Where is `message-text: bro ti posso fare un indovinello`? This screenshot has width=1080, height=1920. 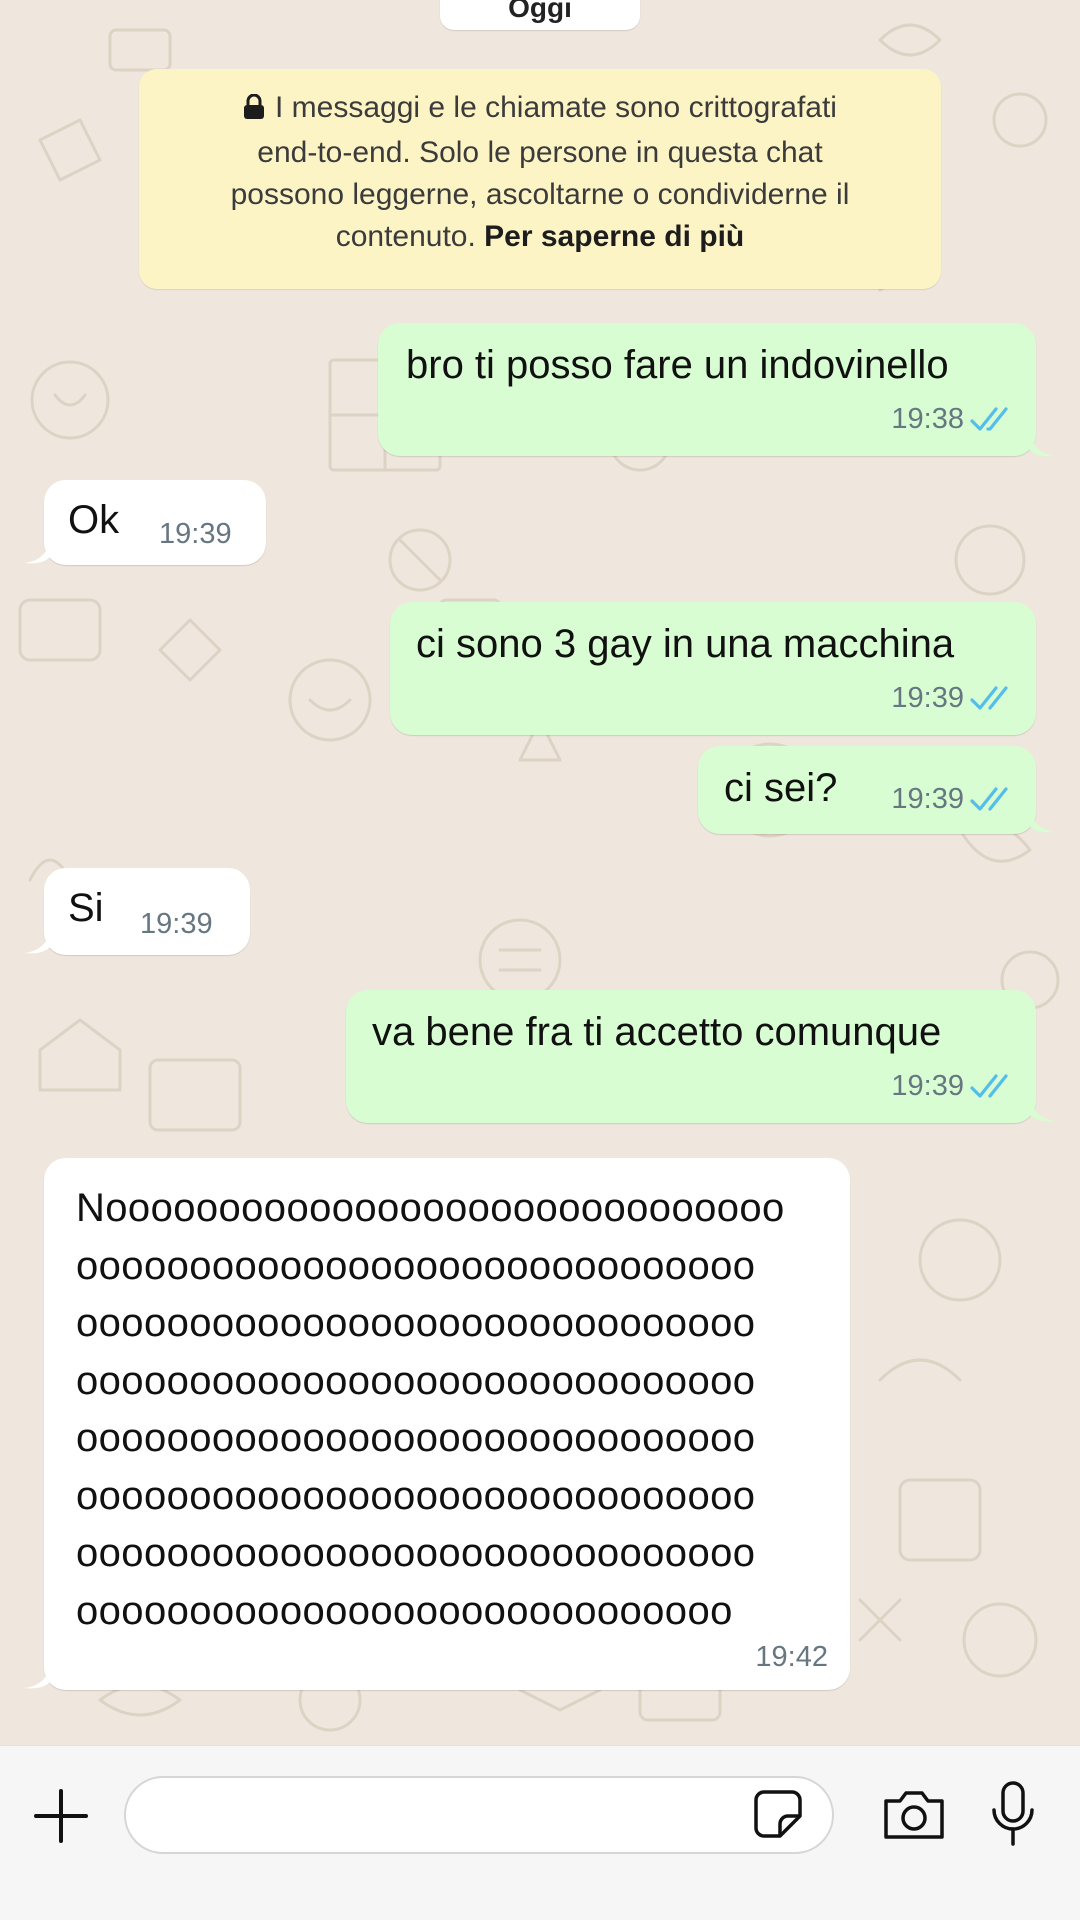
message-text: bro ti posso fare un indovinello is located at coordinates (677, 365).